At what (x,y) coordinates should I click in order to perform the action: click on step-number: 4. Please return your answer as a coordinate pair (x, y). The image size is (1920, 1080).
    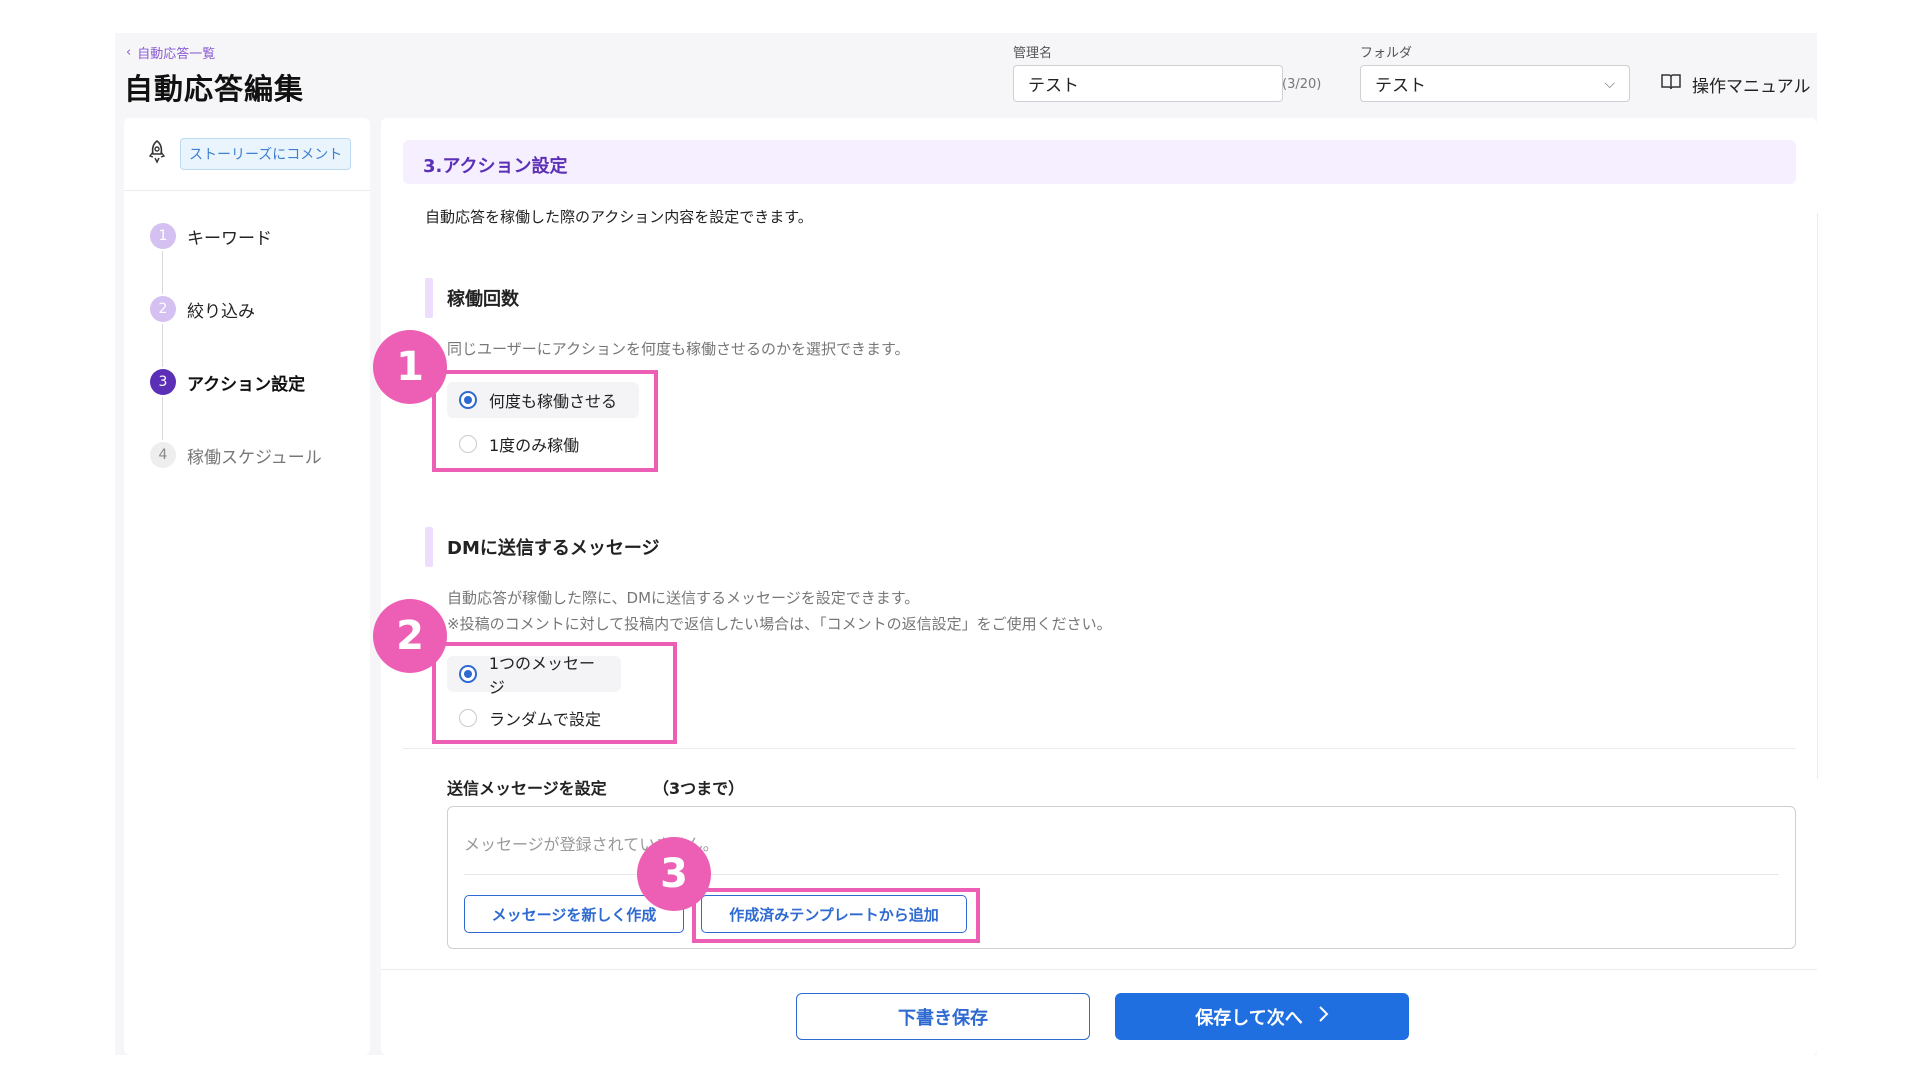
    Looking at the image, I should click on (163, 455).